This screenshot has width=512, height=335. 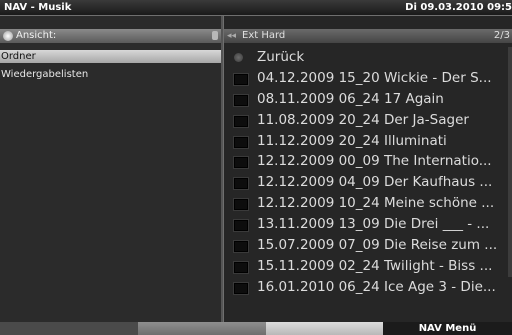 What do you see at coordinates (368, 36) in the screenshot?
I see `path-bar: ◂◂ Ext Hard 2/3` at bounding box center [368, 36].